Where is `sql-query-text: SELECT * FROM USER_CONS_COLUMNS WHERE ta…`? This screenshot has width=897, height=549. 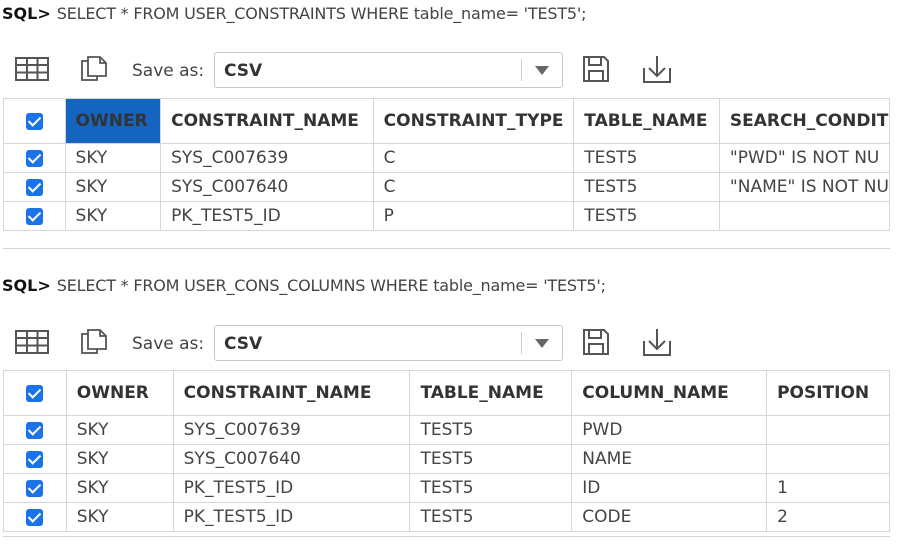
sql-query-text: SELECT * FROM USER_CONS_COLUMNS WHERE ta… is located at coordinates (331, 285).